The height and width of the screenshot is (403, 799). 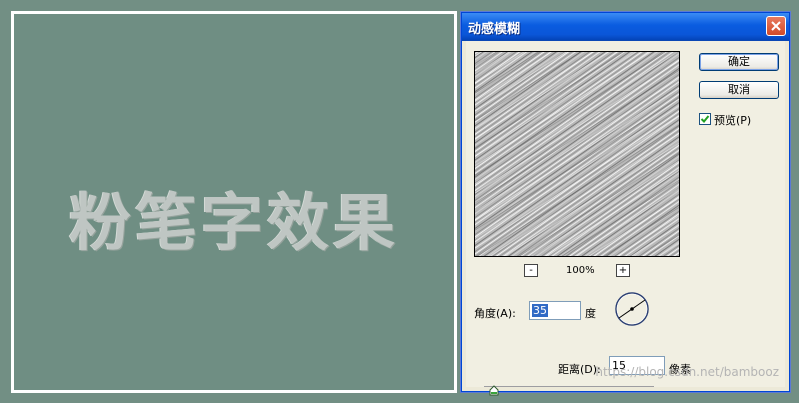 I want to click on close-button, so click(x=776, y=26).